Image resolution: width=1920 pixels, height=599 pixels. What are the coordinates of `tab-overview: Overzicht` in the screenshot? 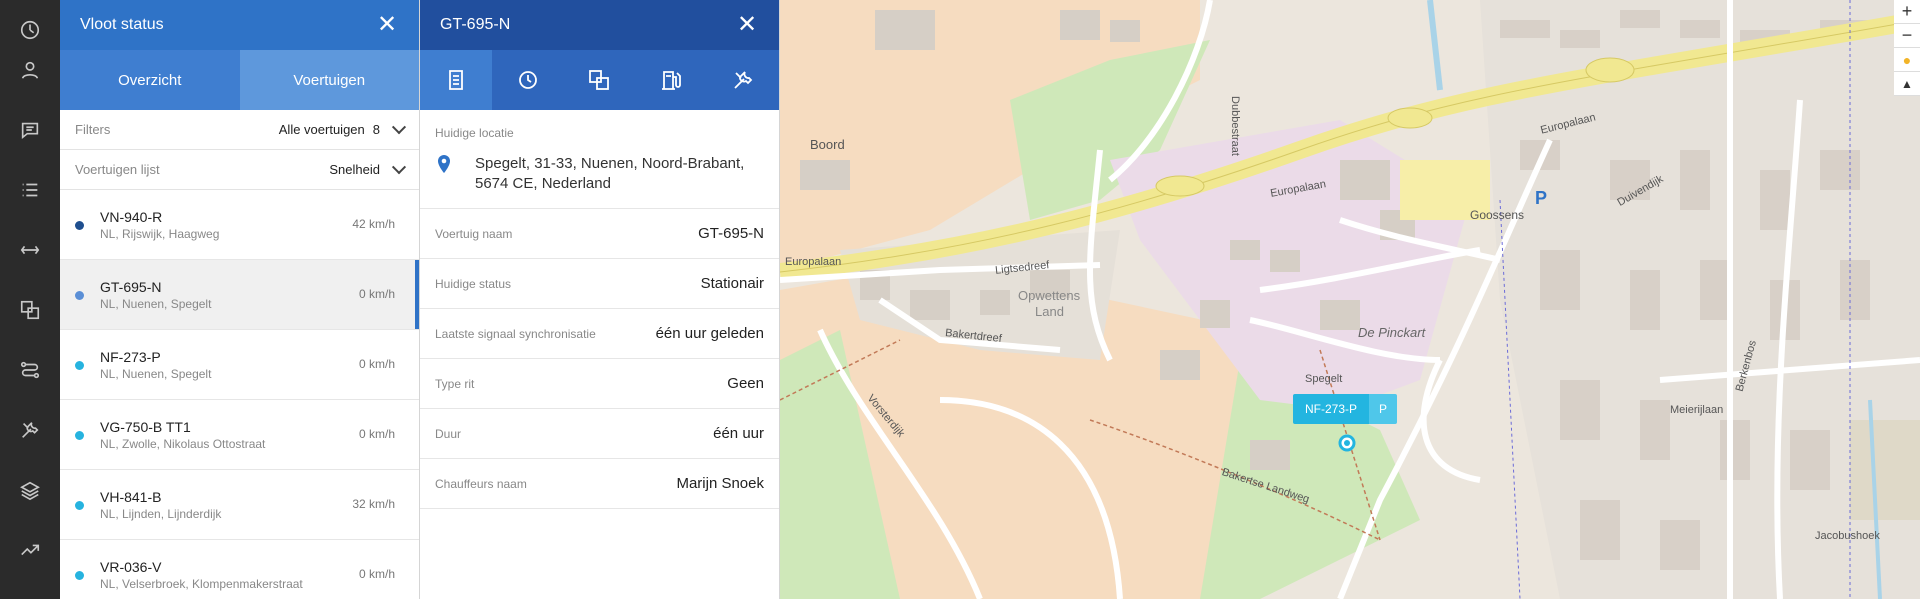 It's located at (150, 80).